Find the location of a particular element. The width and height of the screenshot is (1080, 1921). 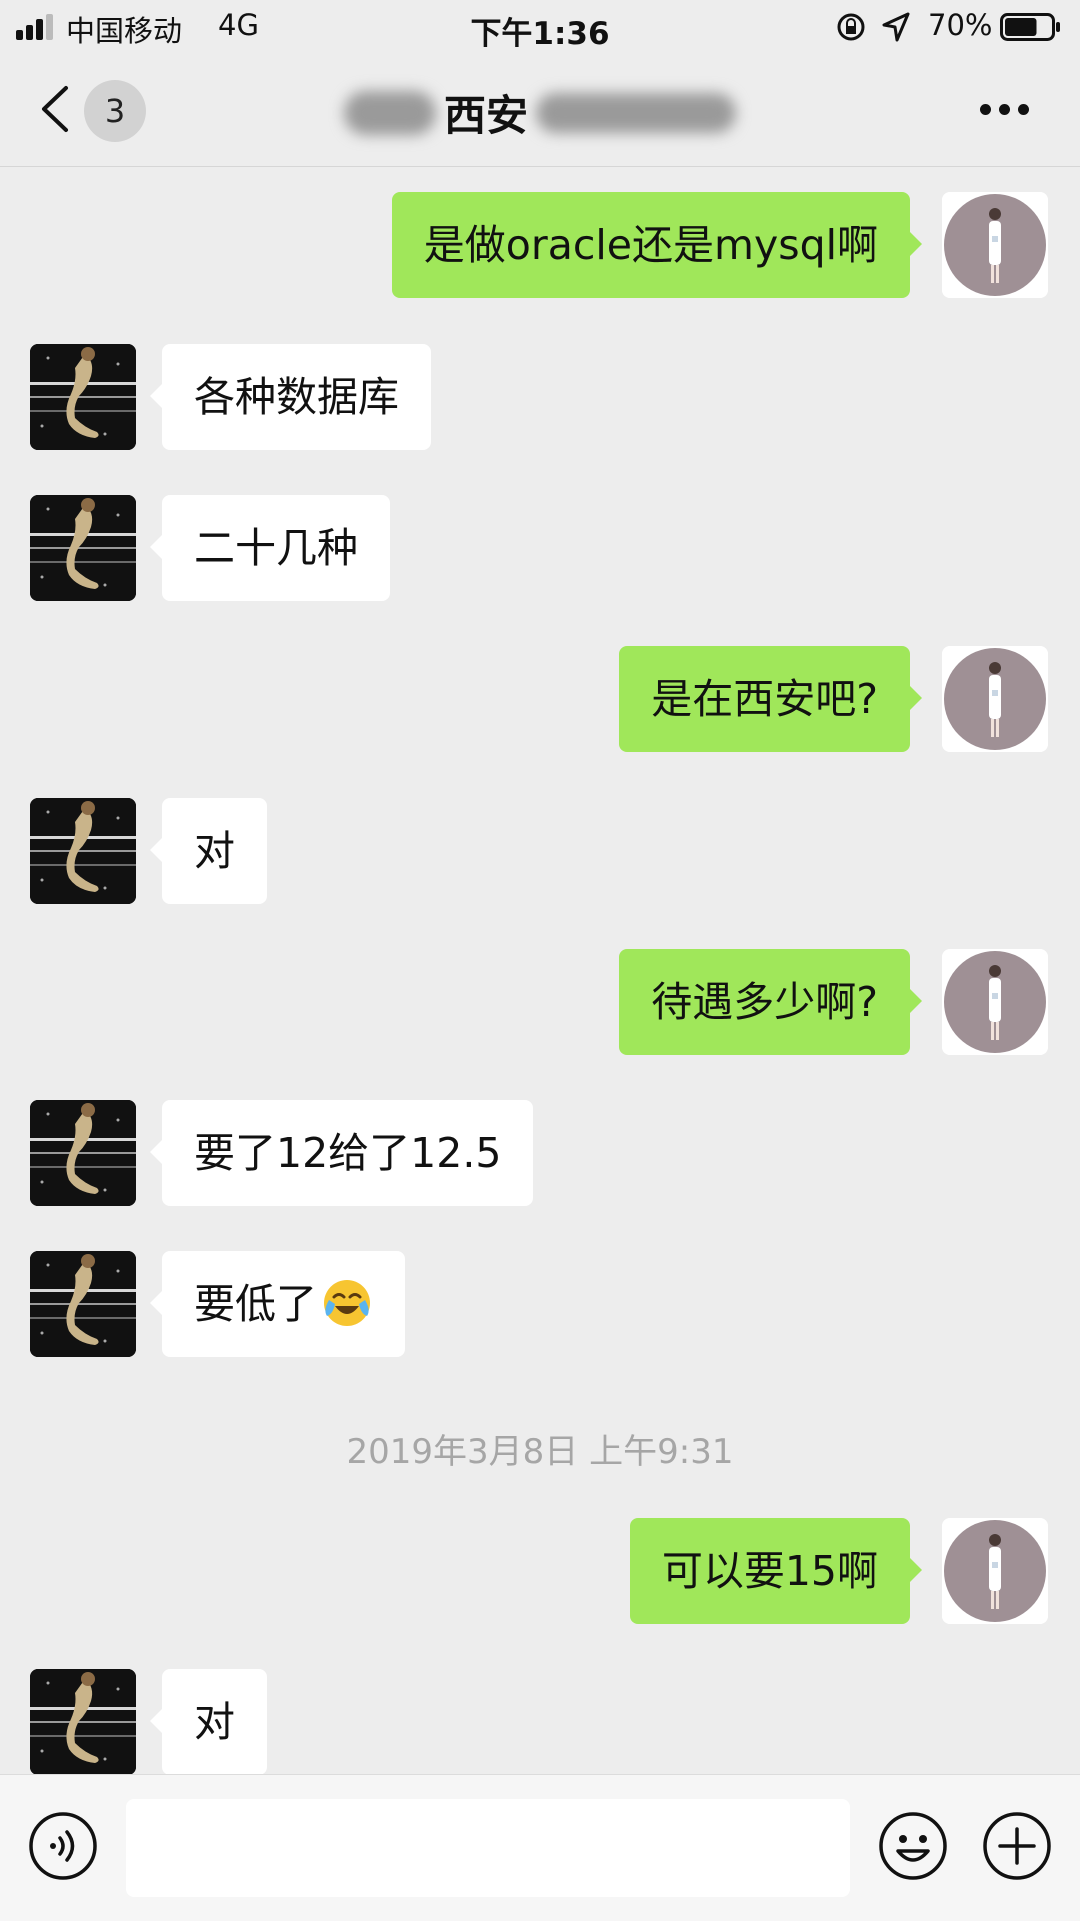

rotation-lock-icon is located at coordinates (851, 27).